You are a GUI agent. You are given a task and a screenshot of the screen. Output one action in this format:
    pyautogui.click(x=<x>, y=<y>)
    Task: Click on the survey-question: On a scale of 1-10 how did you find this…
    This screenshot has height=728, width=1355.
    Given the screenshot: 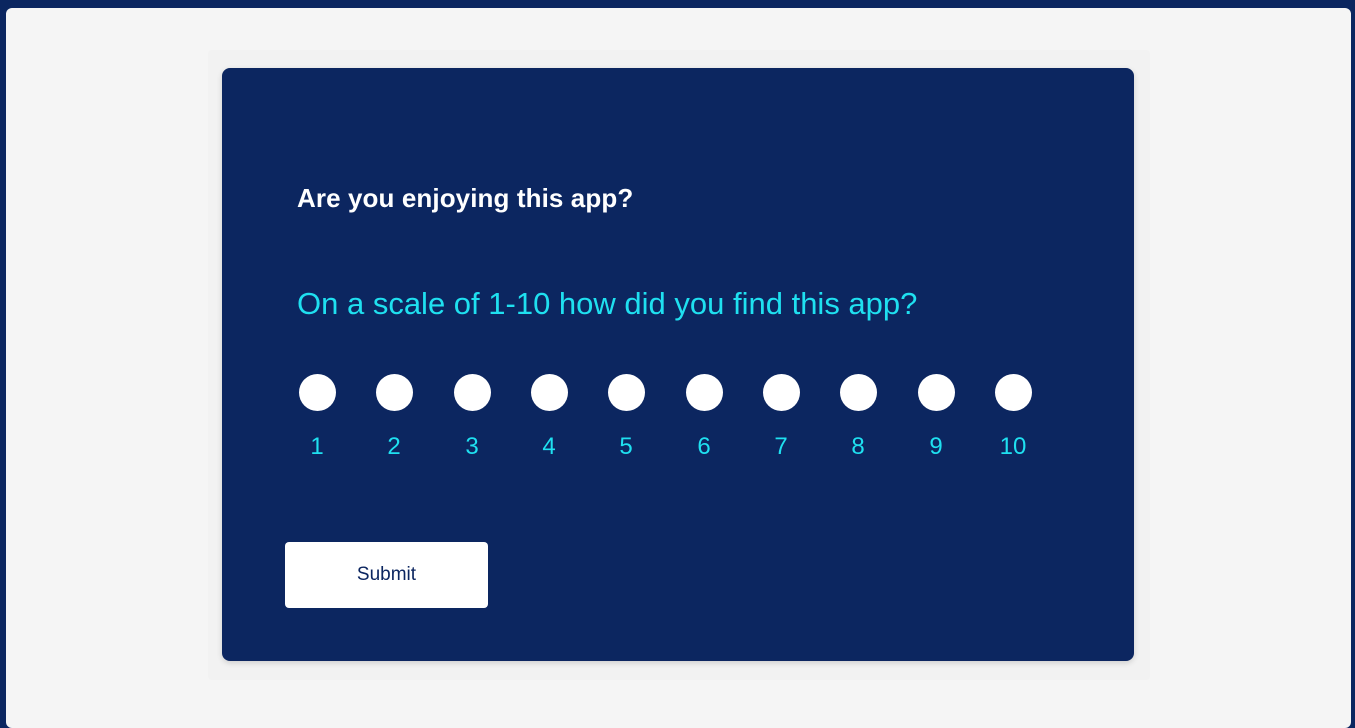 What is the action you would take?
    pyautogui.click(x=607, y=303)
    